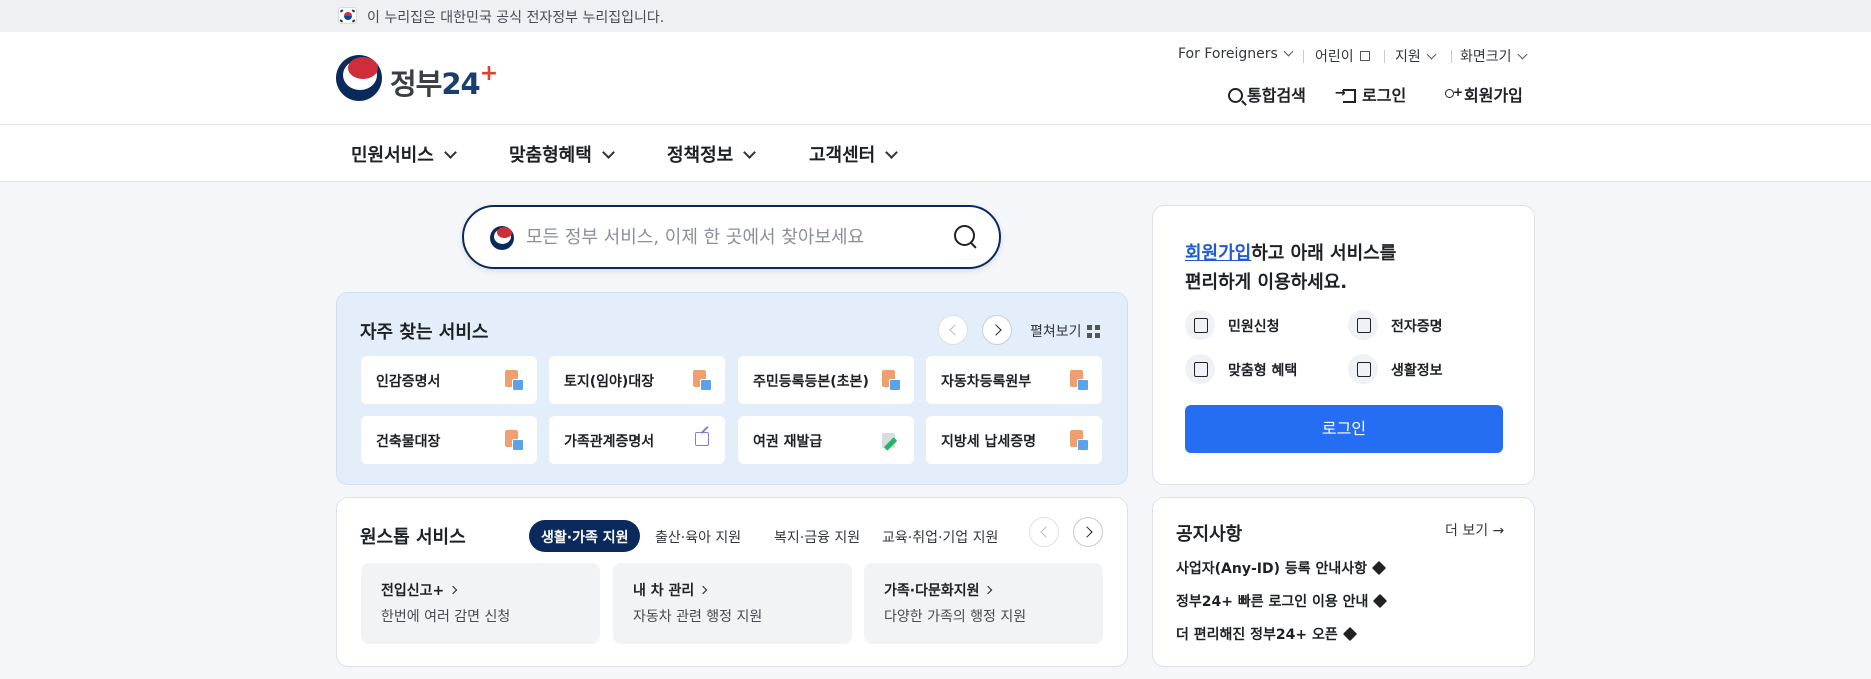 Image resolution: width=1871 pixels, height=679 pixels. What do you see at coordinates (1344, 429) in the screenshot?
I see `login-button: 로그인` at bounding box center [1344, 429].